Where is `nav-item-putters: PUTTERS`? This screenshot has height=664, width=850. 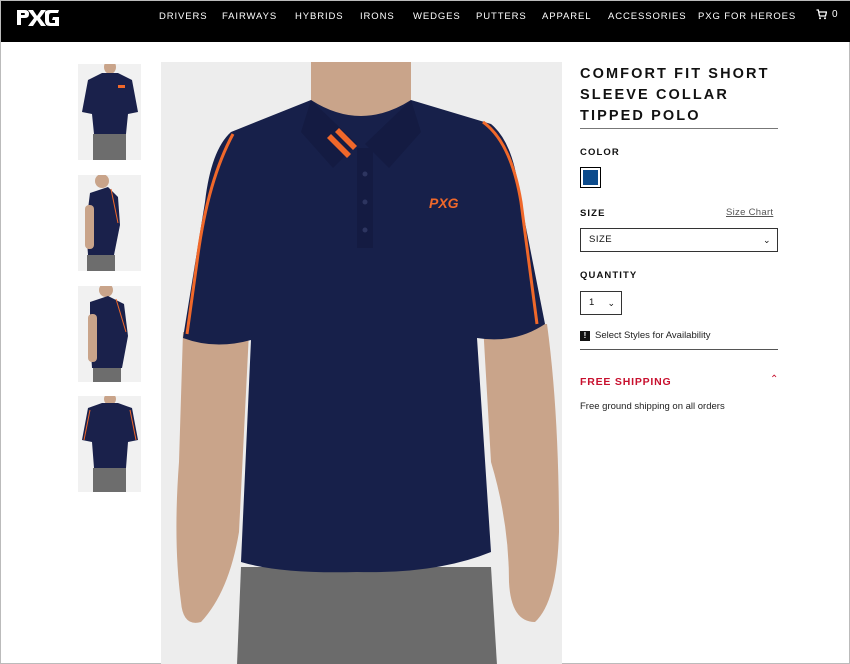 nav-item-putters: PUTTERS is located at coordinates (501, 16).